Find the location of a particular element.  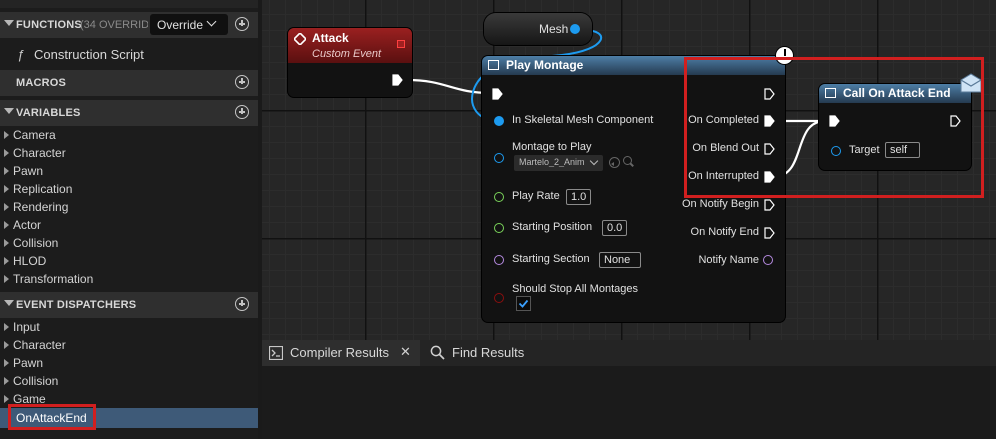

object-output-pin is located at coordinates (575, 29).